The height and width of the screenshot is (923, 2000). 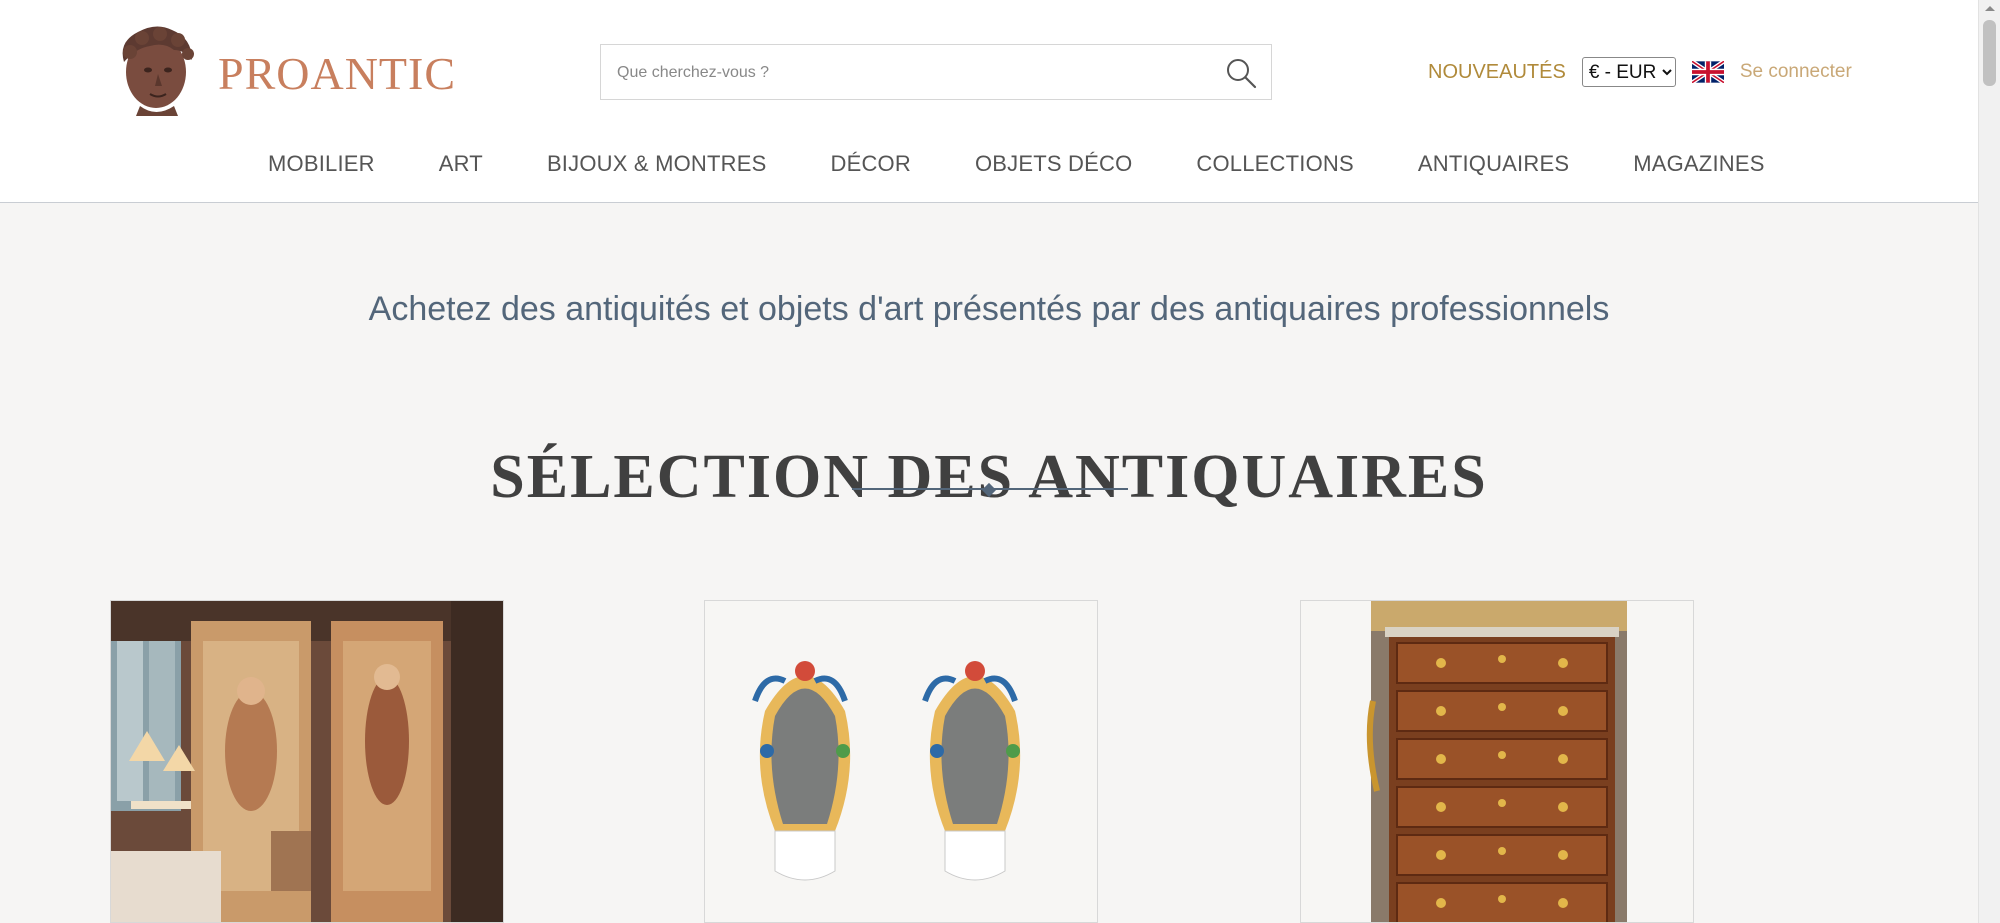 What do you see at coordinates (1274, 164) in the screenshot?
I see `nav-item-collections: COLLECTIONS` at bounding box center [1274, 164].